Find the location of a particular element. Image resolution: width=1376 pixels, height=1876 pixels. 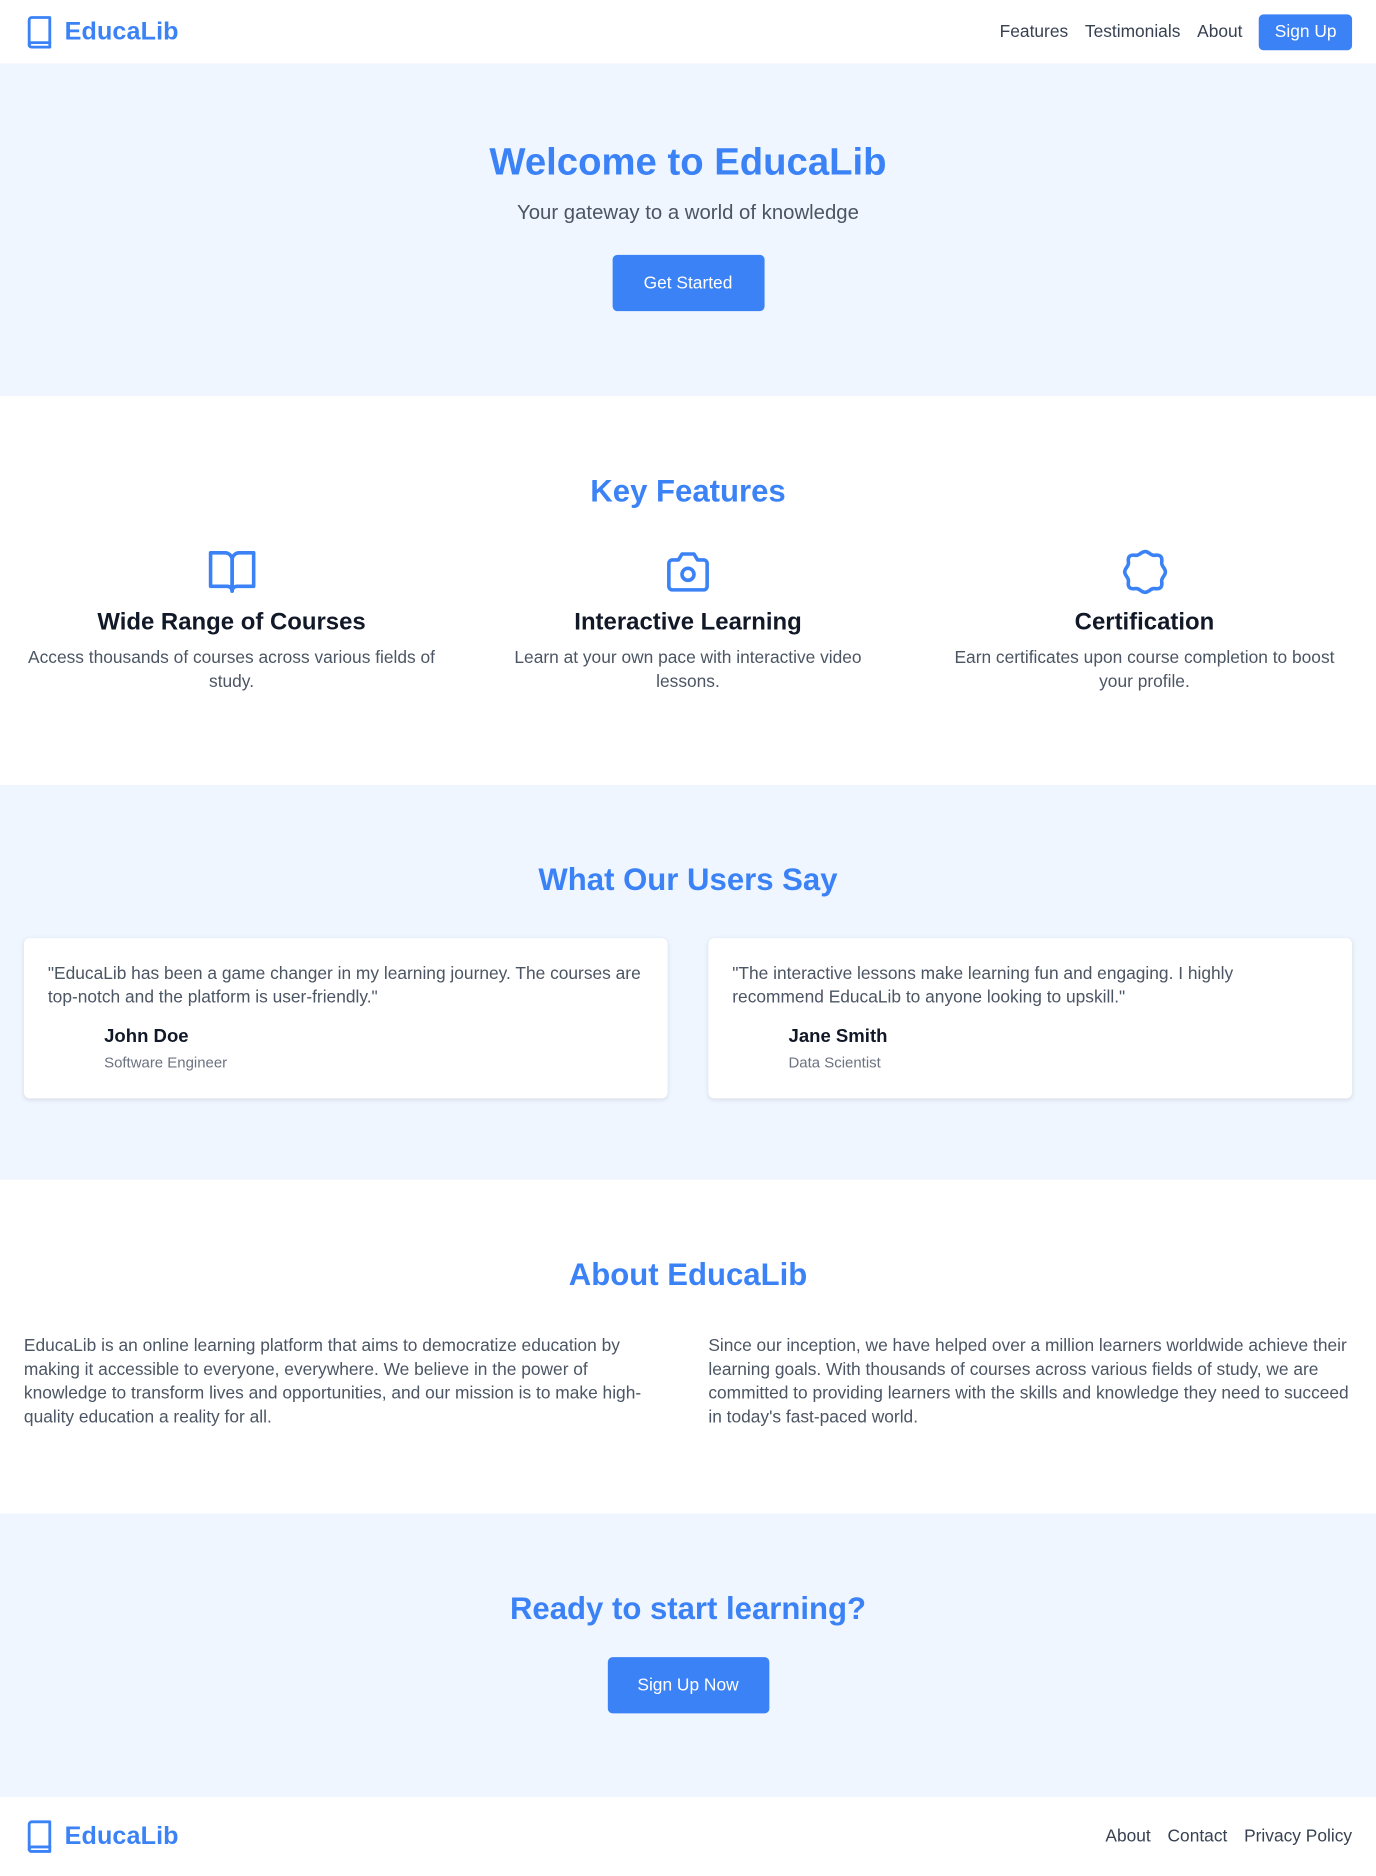

nav-link-testimonials: Testimonials is located at coordinates (1132, 31).